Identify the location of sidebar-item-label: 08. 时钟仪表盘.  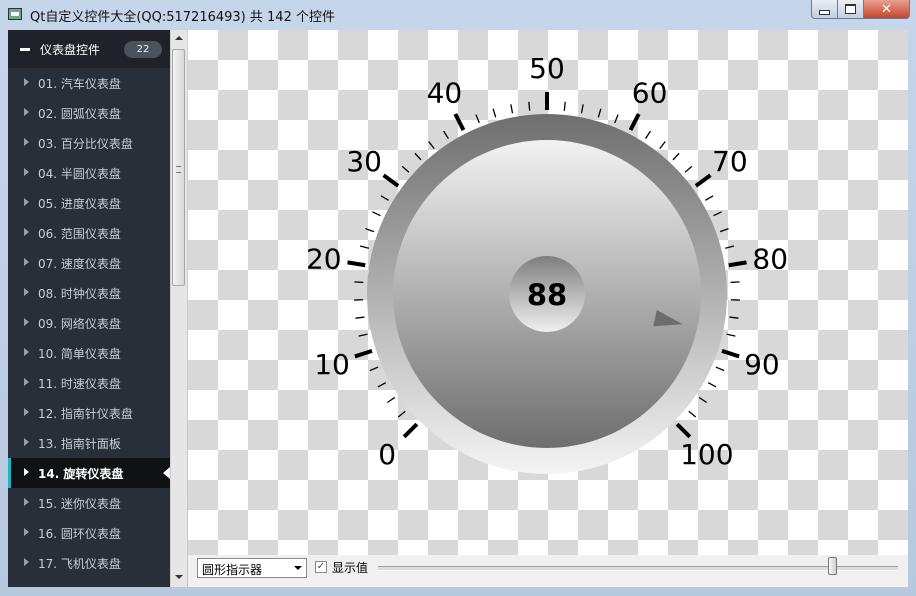
(79, 294).